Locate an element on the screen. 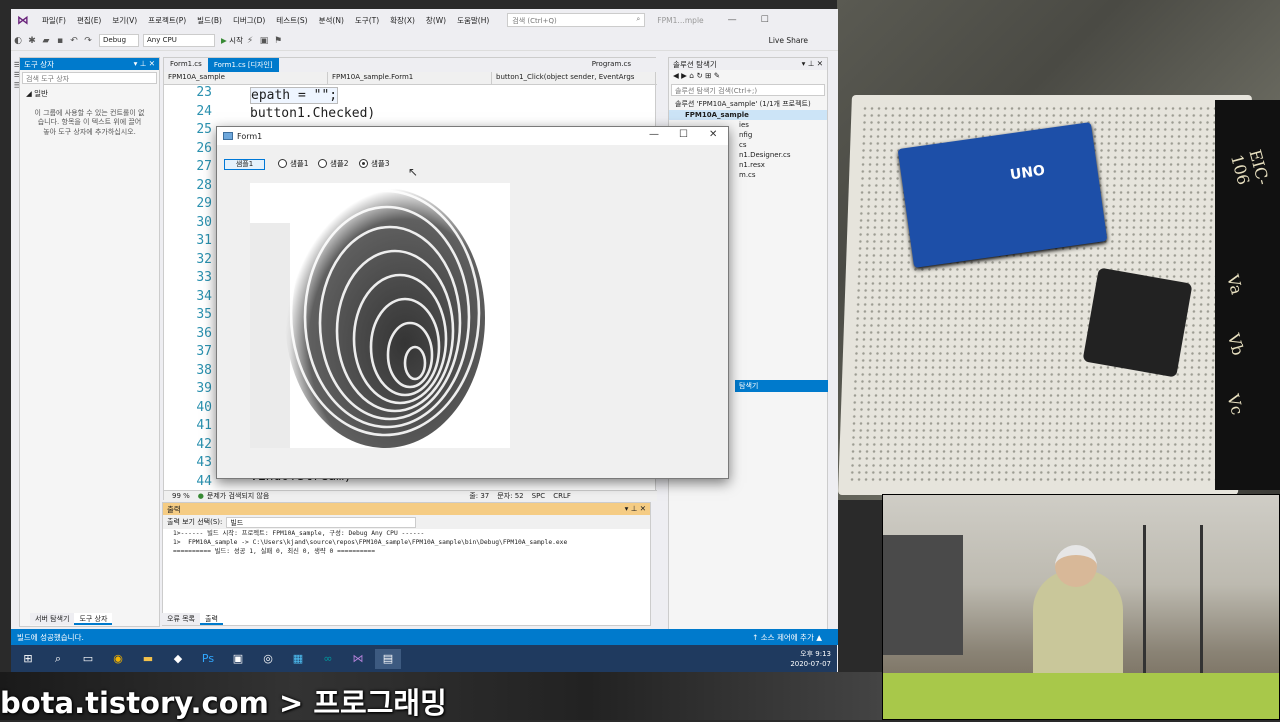 The height and width of the screenshot is (722, 1280). menu-help: 도움말(H) is located at coordinates (473, 20).